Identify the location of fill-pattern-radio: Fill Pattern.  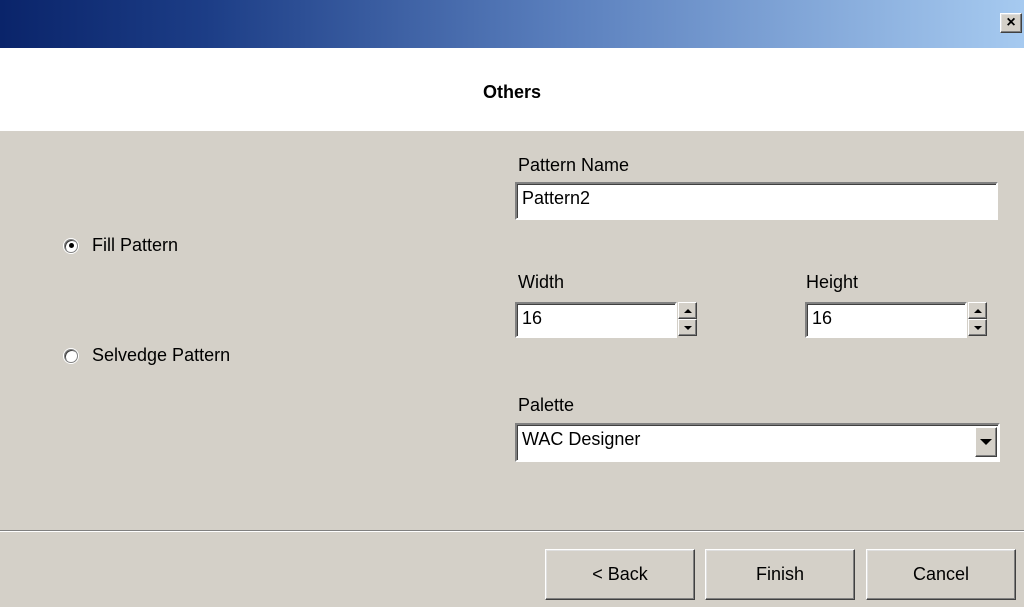
(121, 245).